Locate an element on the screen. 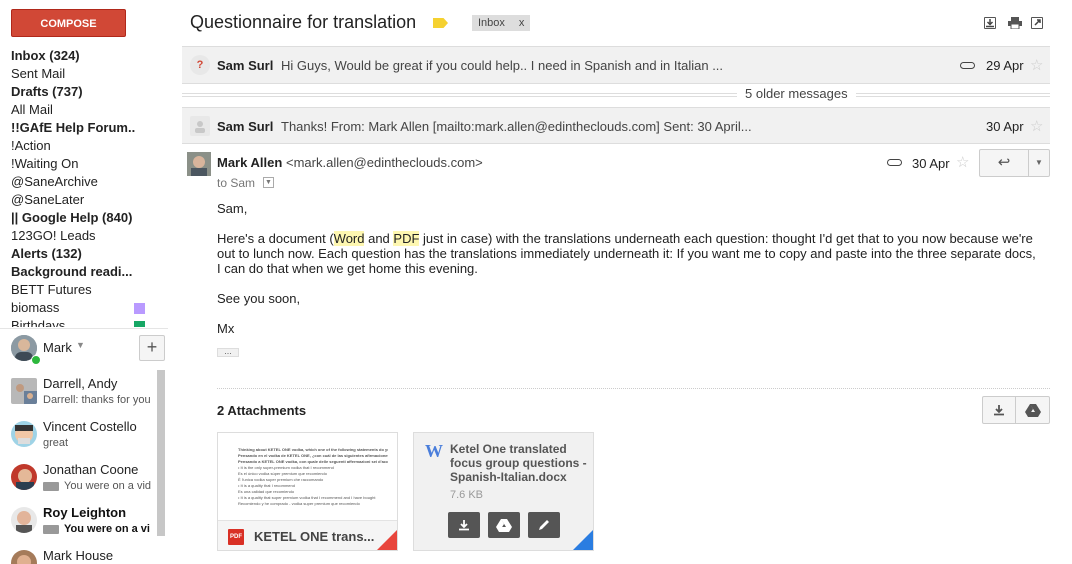 The image size is (1072, 564). edit-button is located at coordinates (544, 525).